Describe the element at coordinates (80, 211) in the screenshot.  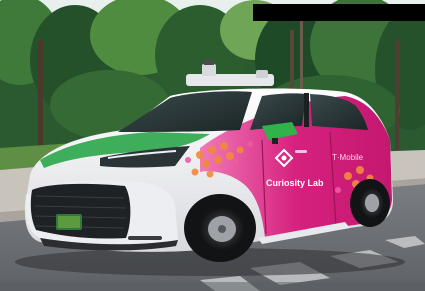
I see `grille` at that location.